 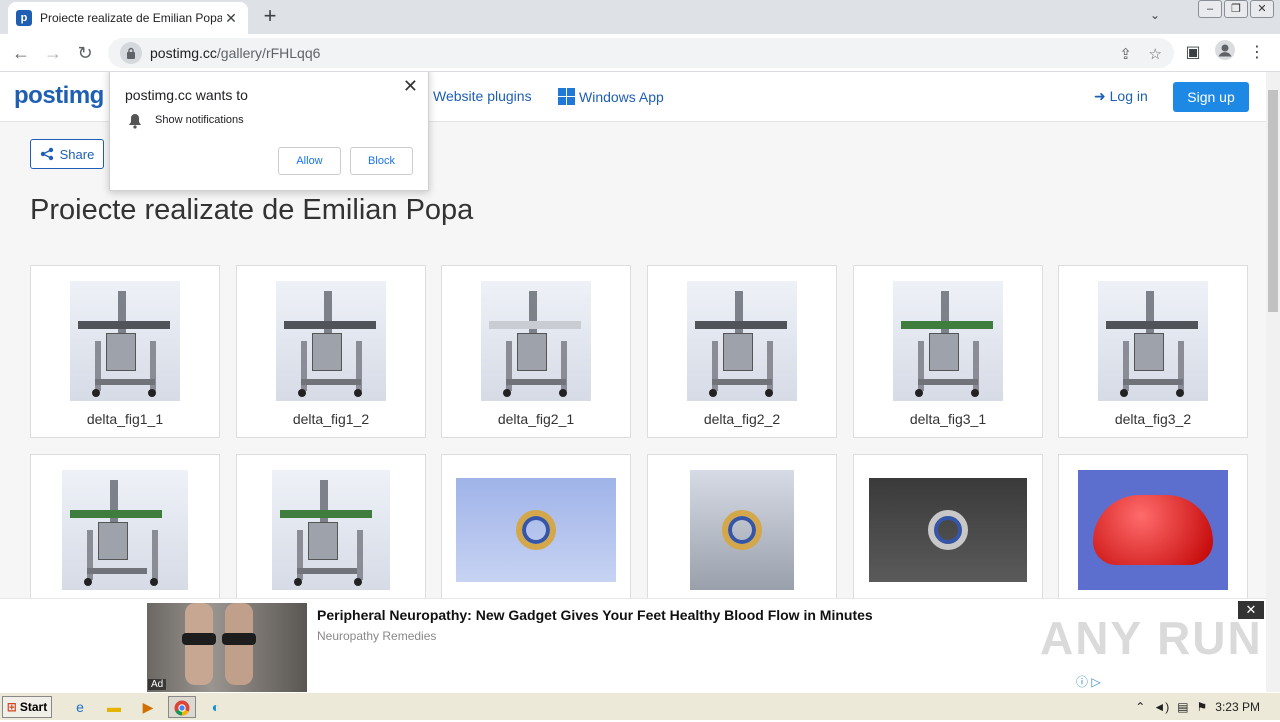 I want to click on close-window-button: ✕, so click(x=1262, y=9).